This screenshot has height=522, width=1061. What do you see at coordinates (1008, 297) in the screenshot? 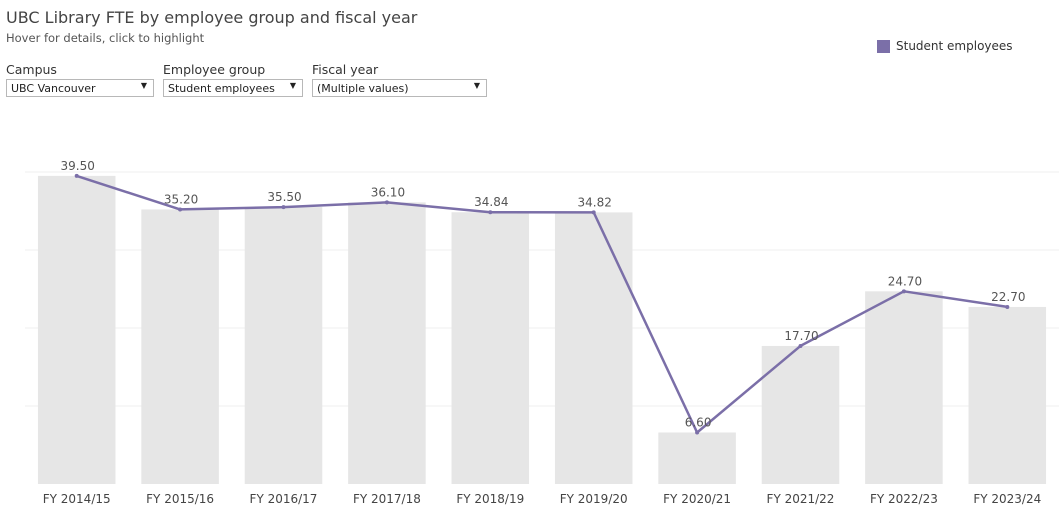
I see `data-label: 22.70` at bounding box center [1008, 297].